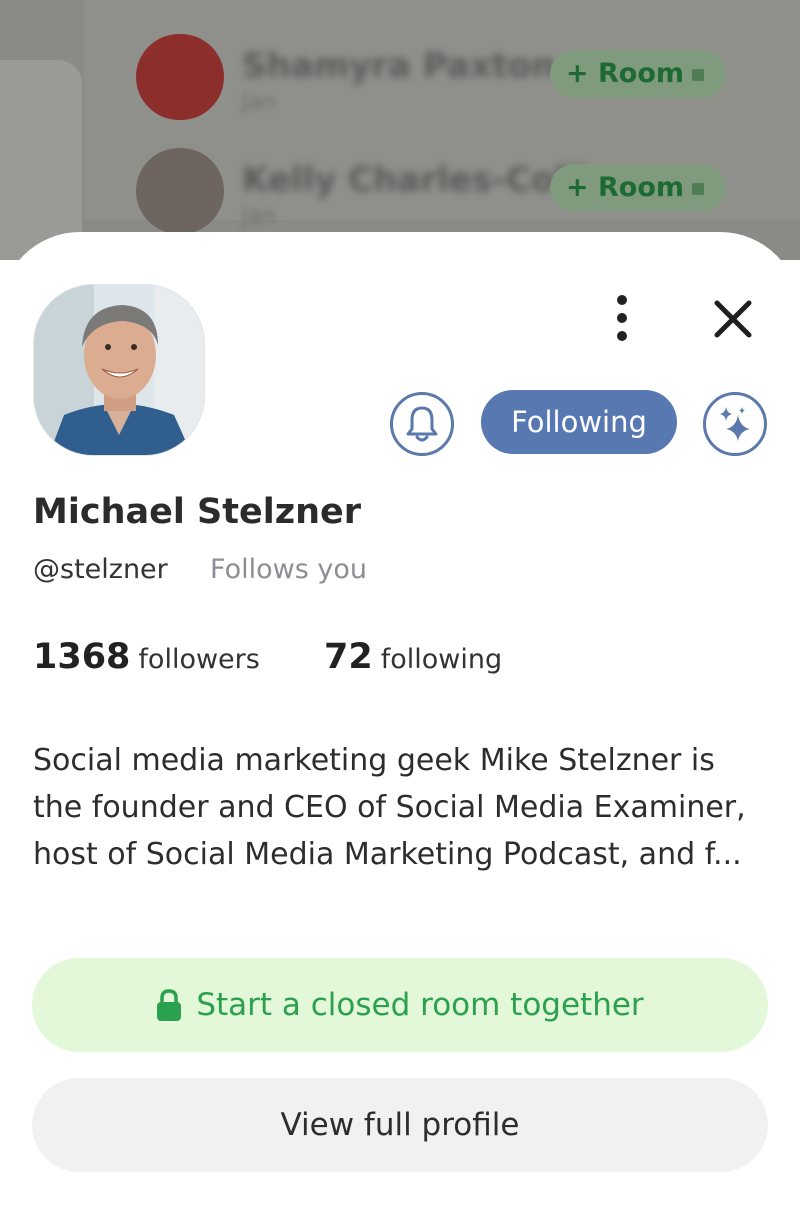  What do you see at coordinates (288, 569) in the screenshot?
I see `follows-you-label: Follows you` at bounding box center [288, 569].